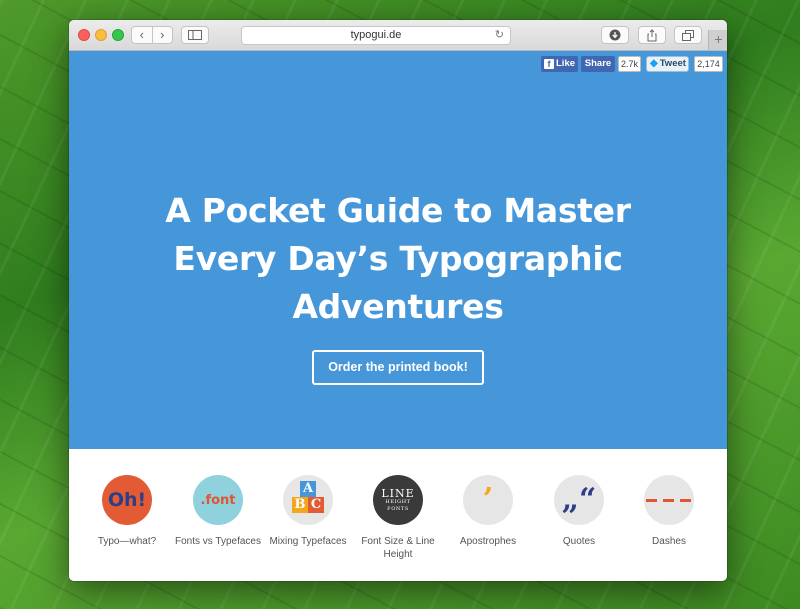 The width and height of the screenshot is (800, 609). What do you see at coordinates (654, 63) in the screenshot?
I see `twitter-bird-icon: ◆` at bounding box center [654, 63].